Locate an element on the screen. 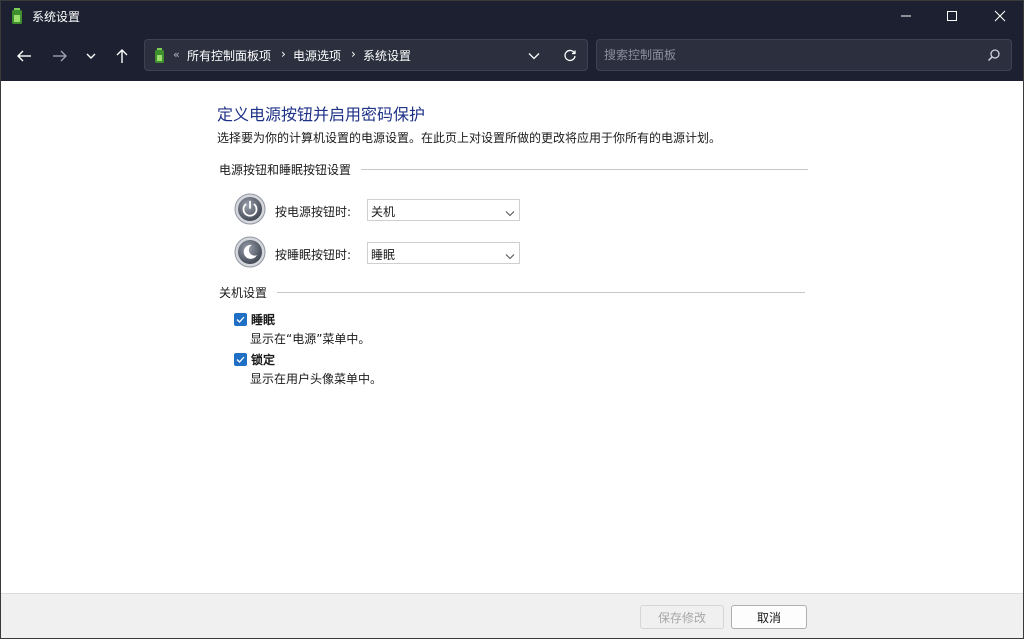 Image resolution: width=1024 pixels, height=639 pixels. maximize-button is located at coordinates (952, 16).